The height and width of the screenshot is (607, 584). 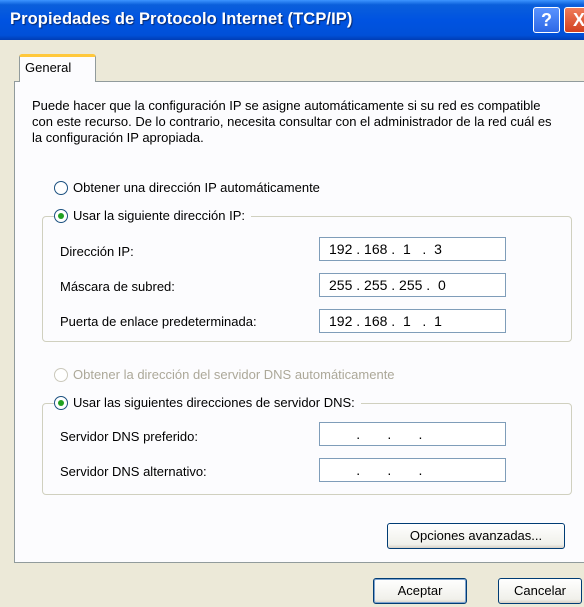 I want to click on close-button: X, so click(x=574, y=20).